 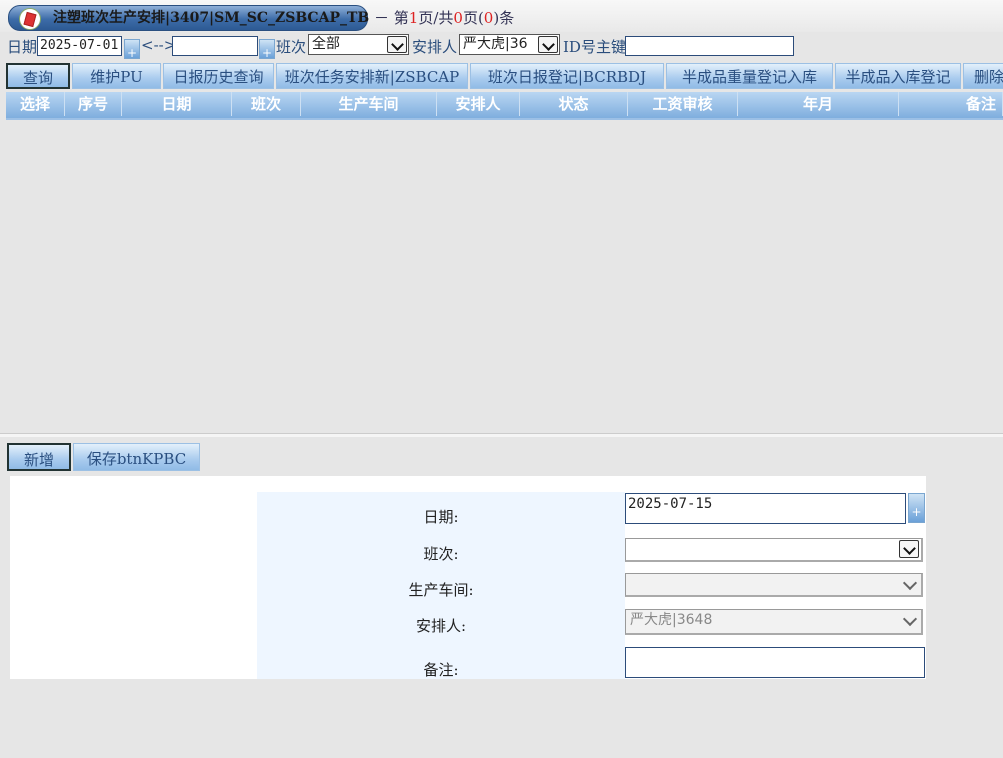 I want to click on col-workshop: 生产车间, so click(x=369, y=104).